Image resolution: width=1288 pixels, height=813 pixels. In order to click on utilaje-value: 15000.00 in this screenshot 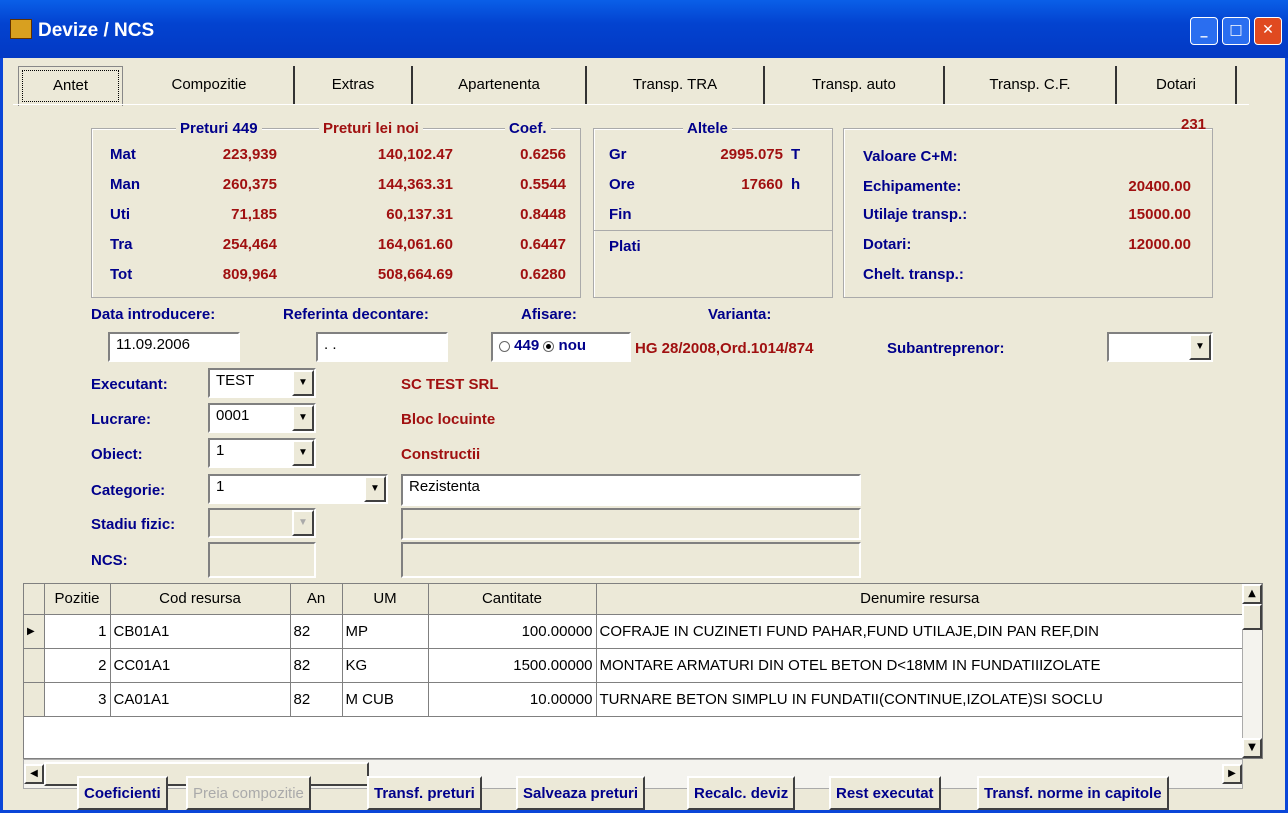, I will do `click(1159, 214)`.